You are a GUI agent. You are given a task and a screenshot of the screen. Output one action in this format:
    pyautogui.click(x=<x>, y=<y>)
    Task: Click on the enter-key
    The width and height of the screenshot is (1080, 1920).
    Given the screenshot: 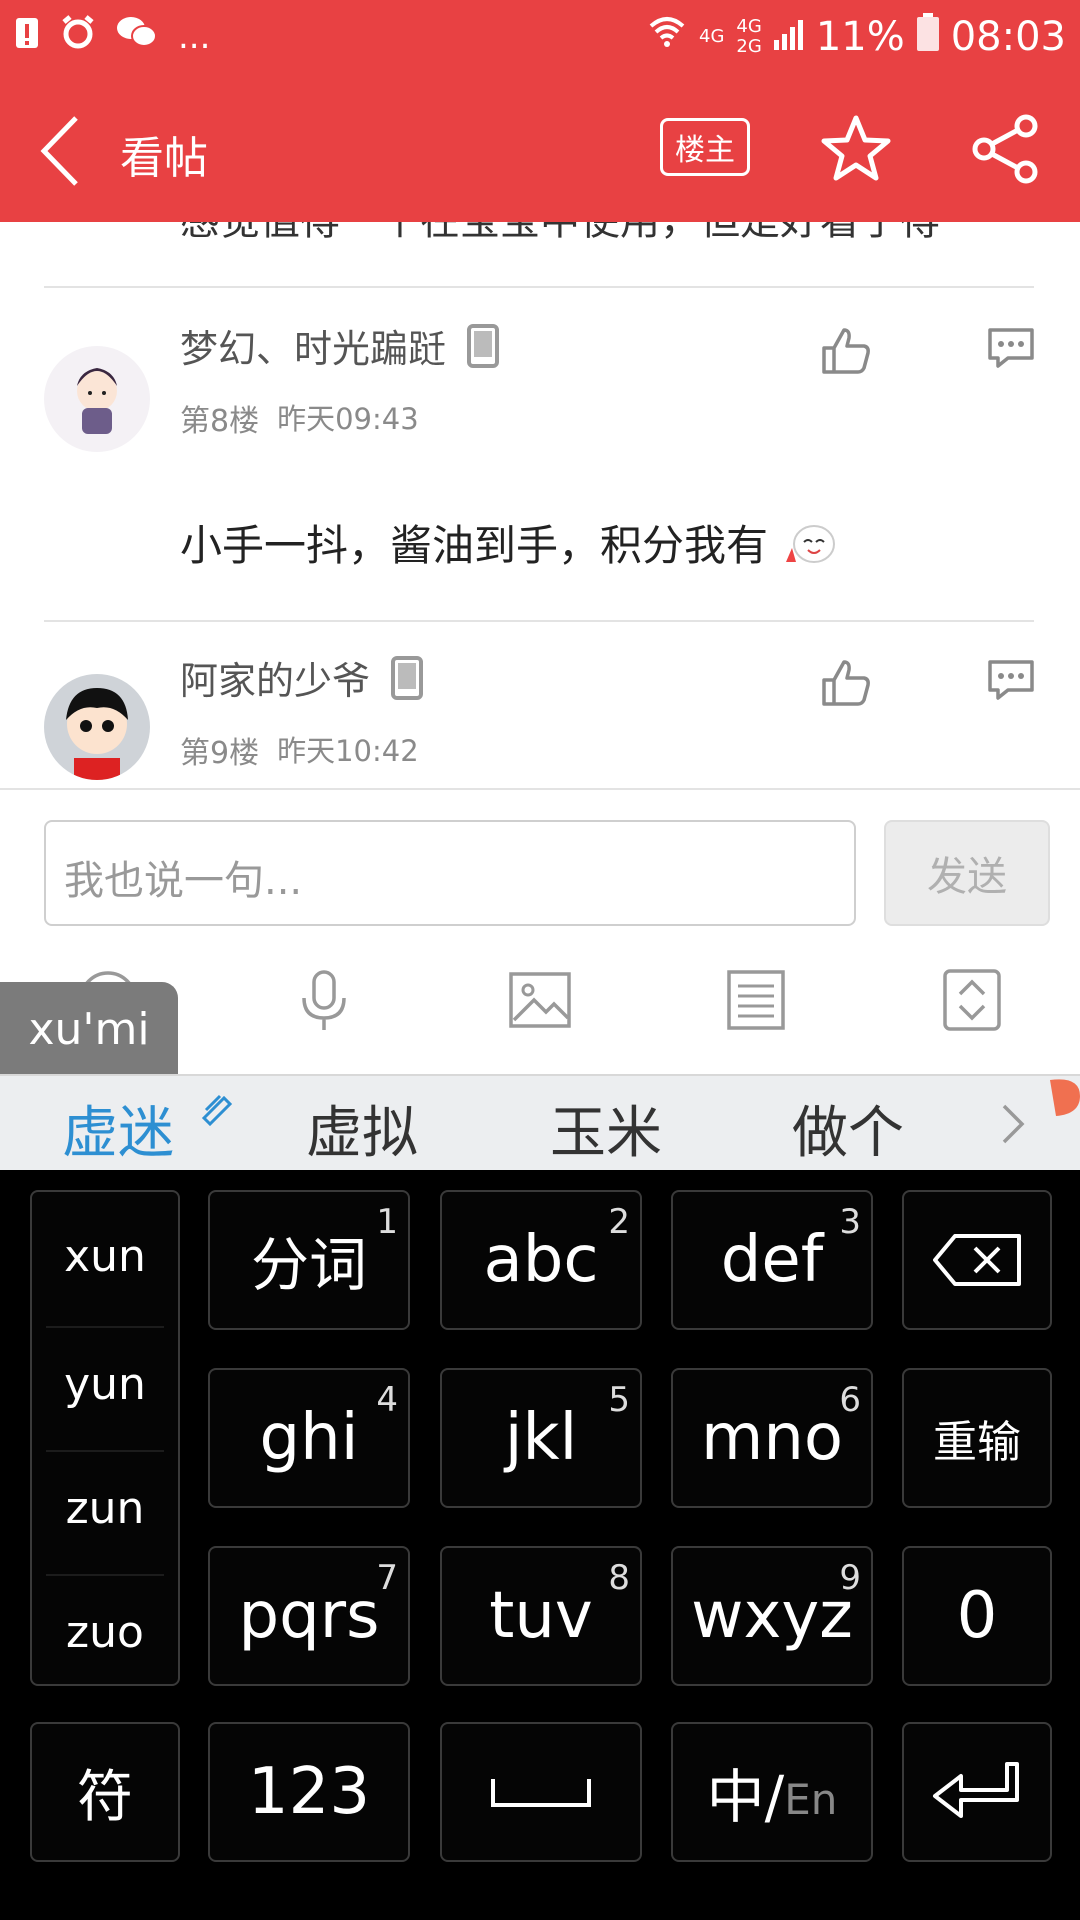 What is the action you would take?
    pyautogui.click(x=977, y=1792)
    